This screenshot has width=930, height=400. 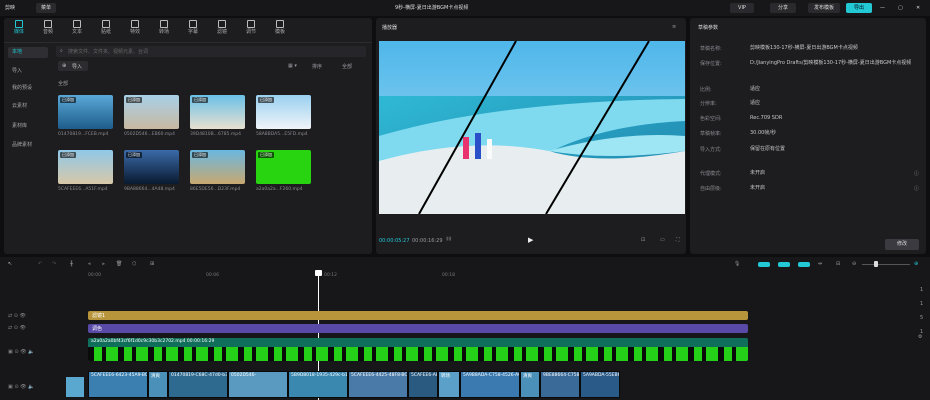 I want to click on video-clip: 5CAFEE6-ABEFFABE, so click(x=423, y=384).